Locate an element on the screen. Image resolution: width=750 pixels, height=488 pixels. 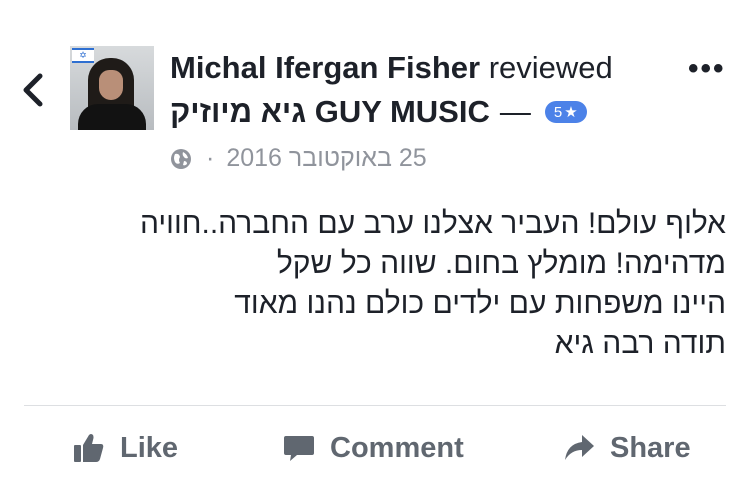
comment-button: Comment is located at coordinates (373, 448).